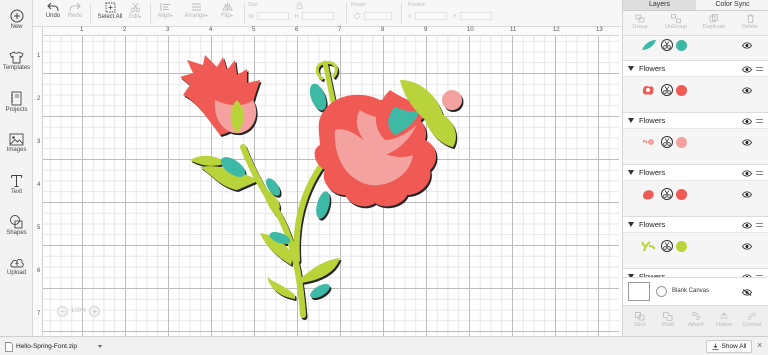 The image size is (768, 355). What do you see at coordinates (724, 325) in the screenshot?
I see `flatten-label: Flatten` at bounding box center [724, 325].